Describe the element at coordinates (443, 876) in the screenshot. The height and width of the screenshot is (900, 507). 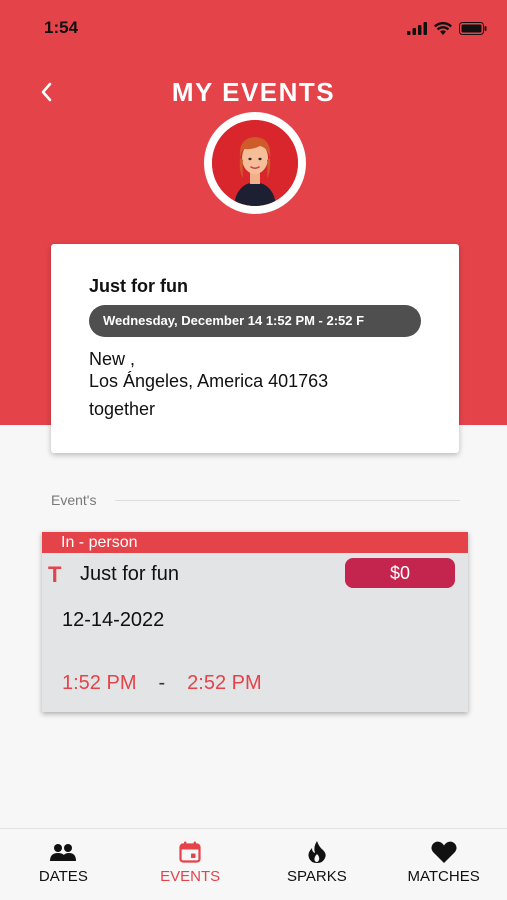
I see `nav-label-matches: MATCHES` at that location.